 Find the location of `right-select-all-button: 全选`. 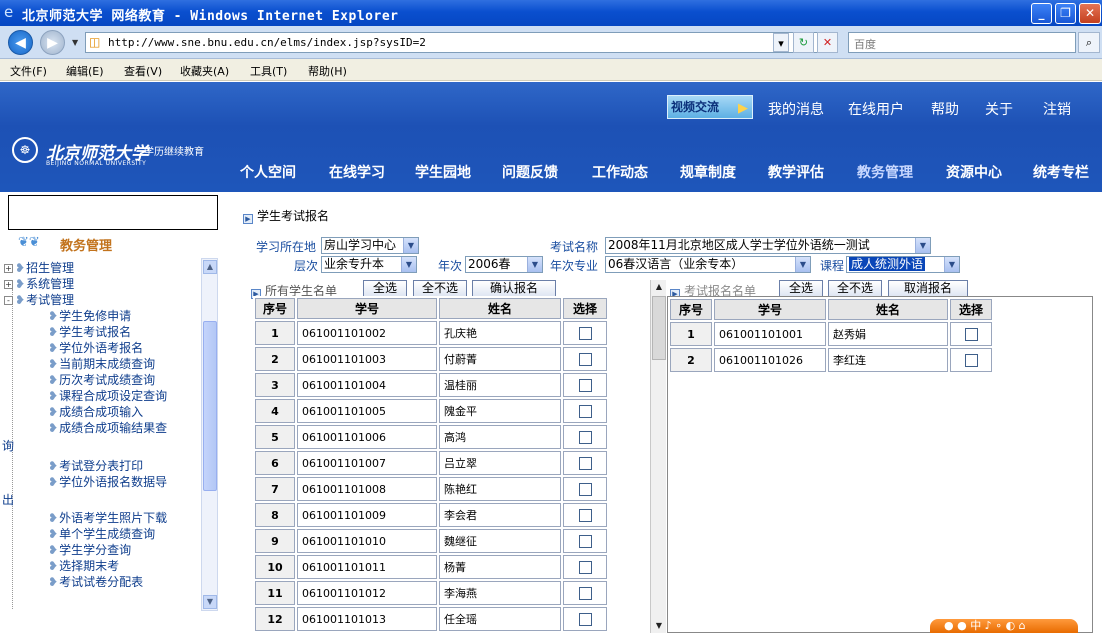

right-select-all-button: 全选 is located at coordinates (801, 288).